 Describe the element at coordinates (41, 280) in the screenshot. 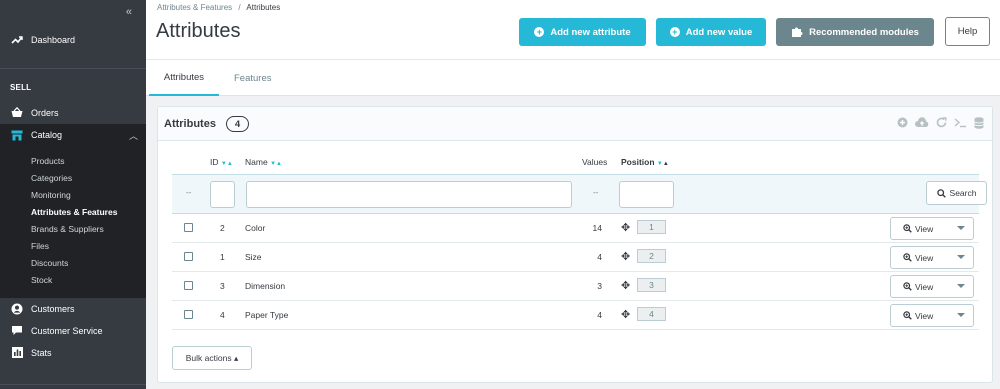

I see `submenu-item-stock: Stock` at that location.